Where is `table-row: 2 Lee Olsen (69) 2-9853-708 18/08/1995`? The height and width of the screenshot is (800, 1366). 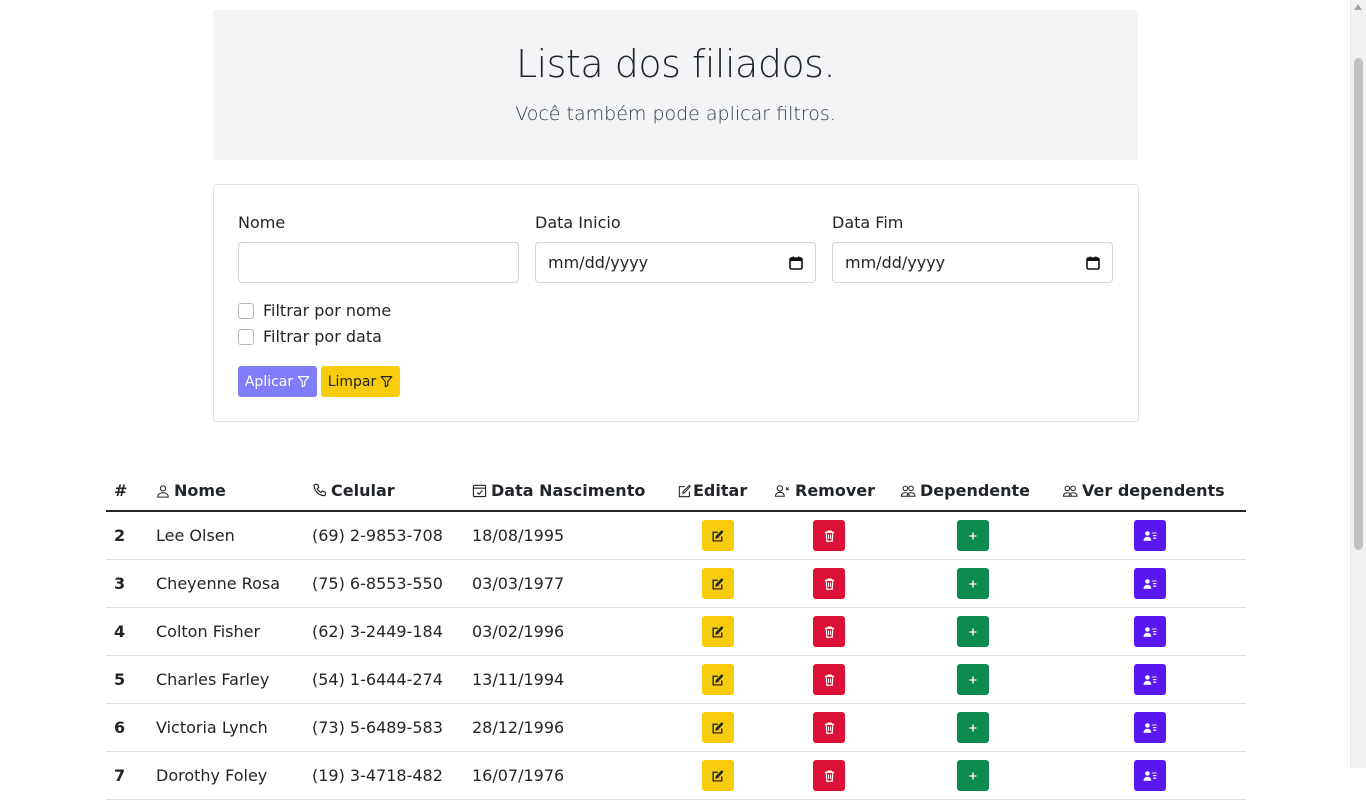 table-row: 2 Lee Olsen (69) 2-9853-708 18/08/1995 is located at coordinates (676, 535).